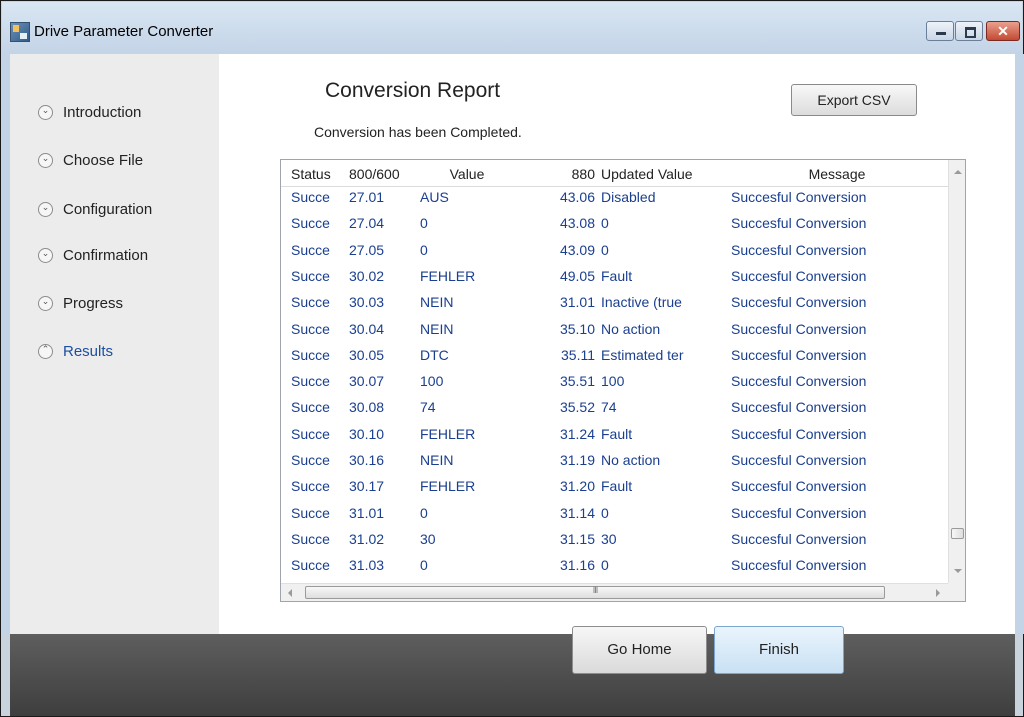  What do you see at coordinates (367, 565) in the screenshot?
I see `cell-800-600: 31.03` at bounding box center [367, 565].